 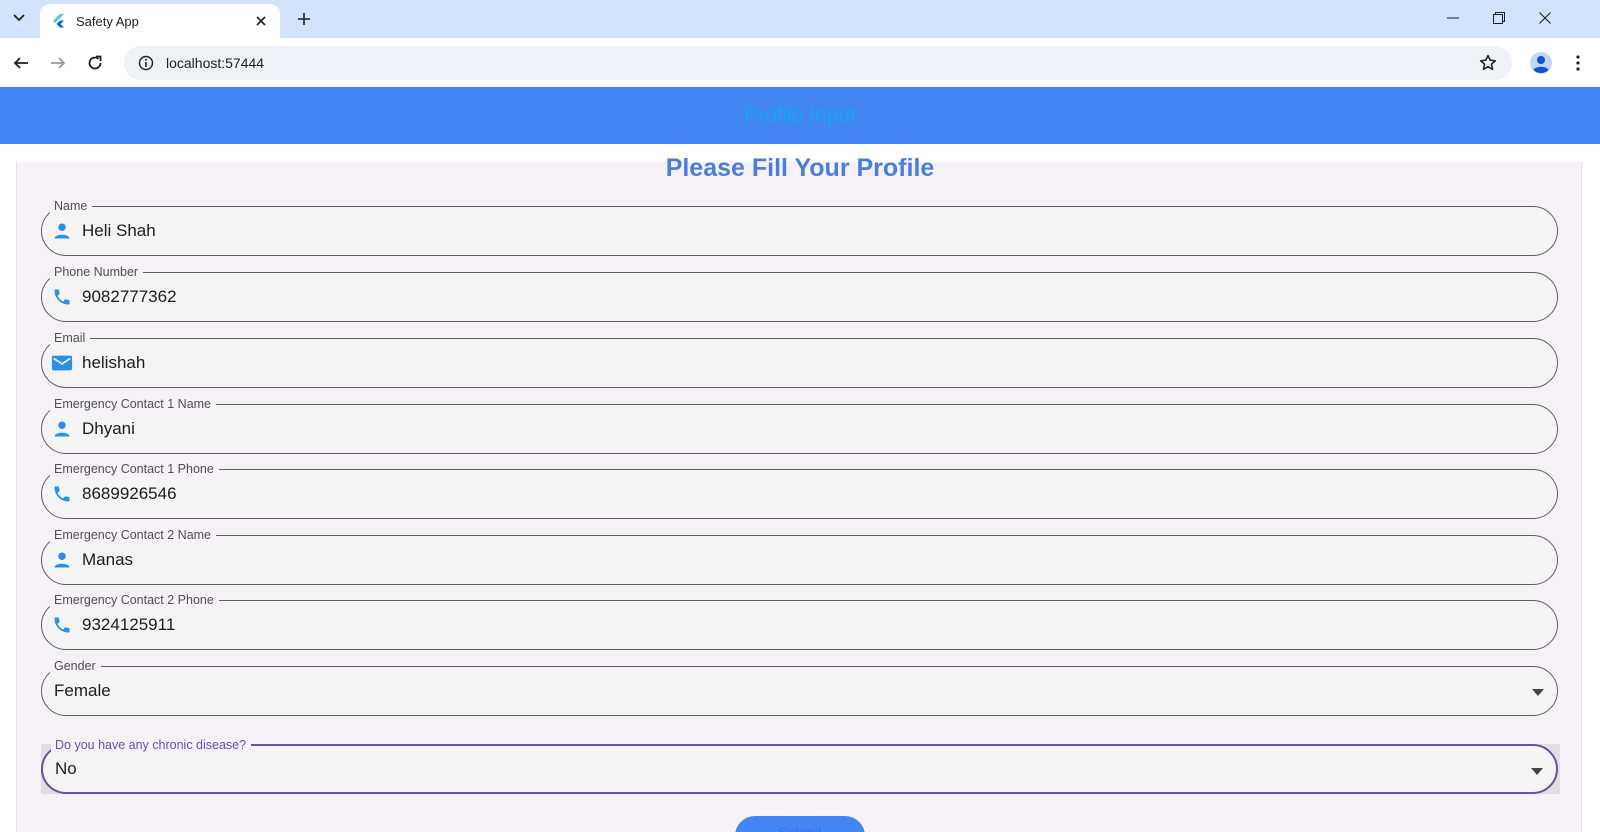 What do you see at coordinates (71, 206) in the screenshot?
I see `field-label: Name` at bounding box center [71, 206].